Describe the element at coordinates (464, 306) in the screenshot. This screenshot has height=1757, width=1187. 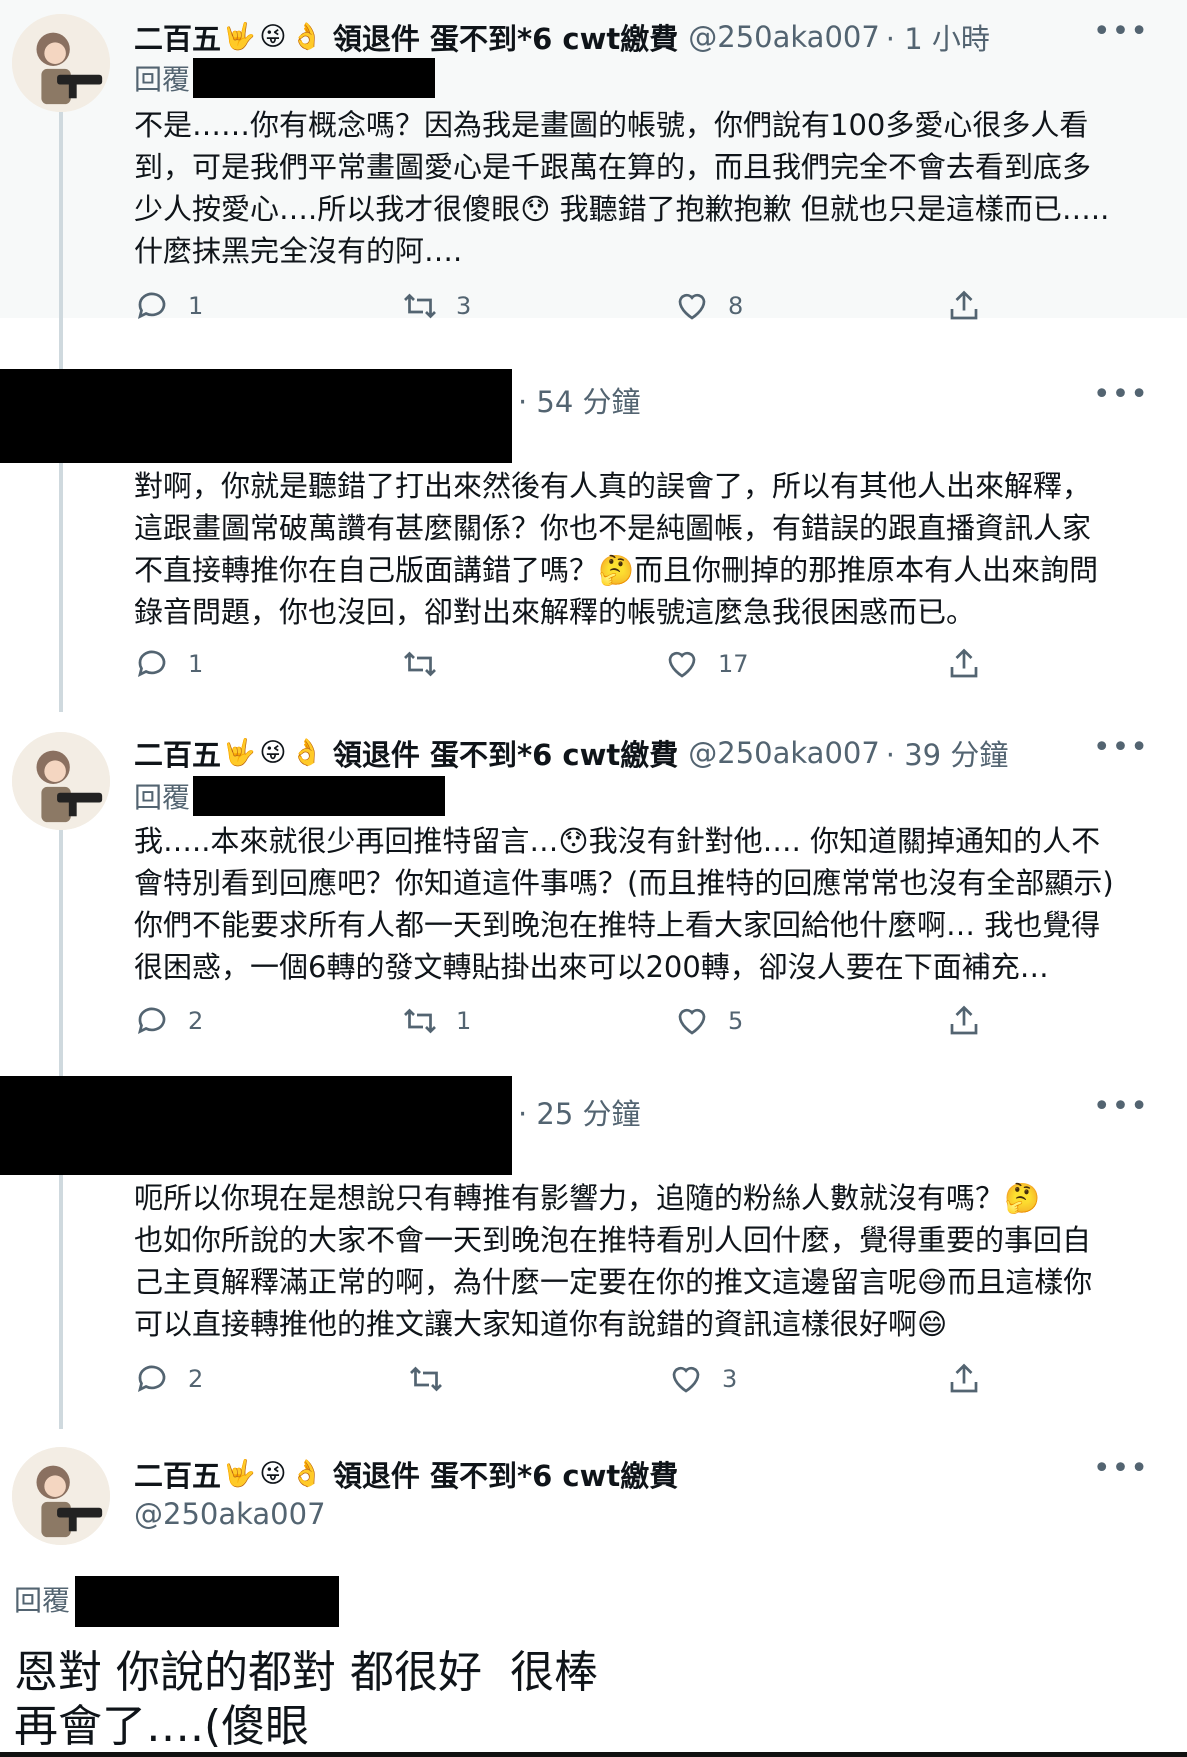
I see `retweet-count: 3` at that location.